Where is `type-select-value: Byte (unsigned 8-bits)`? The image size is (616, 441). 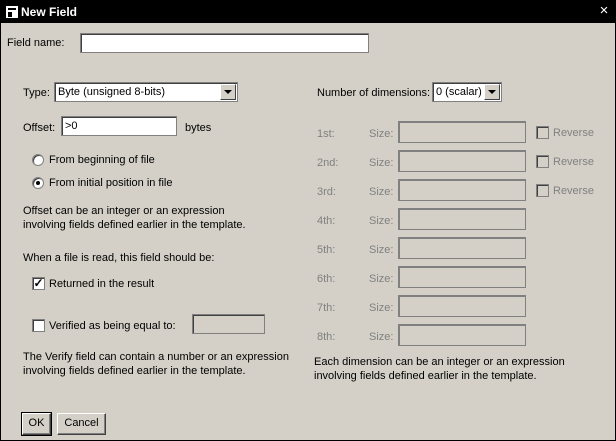 type-select-value: Byte (unsigned 8-bits) is located at coordinates (111, 92).